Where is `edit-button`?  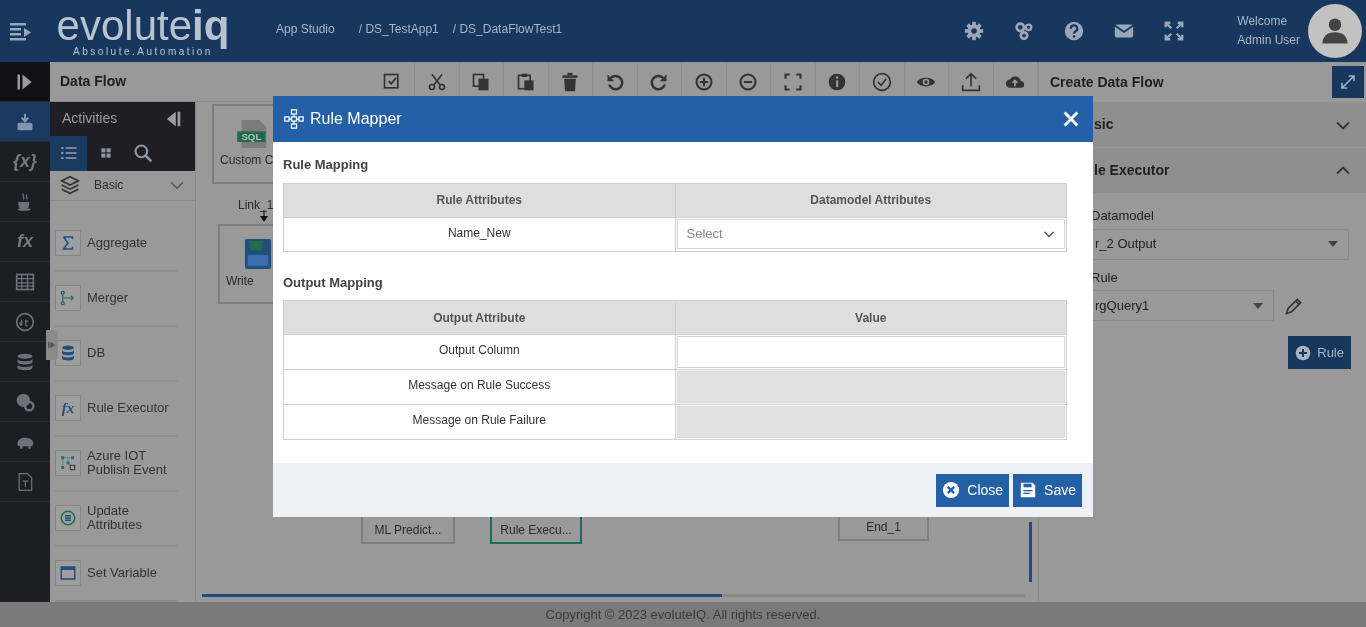
edit-button is located at coordinates (1294, 305).